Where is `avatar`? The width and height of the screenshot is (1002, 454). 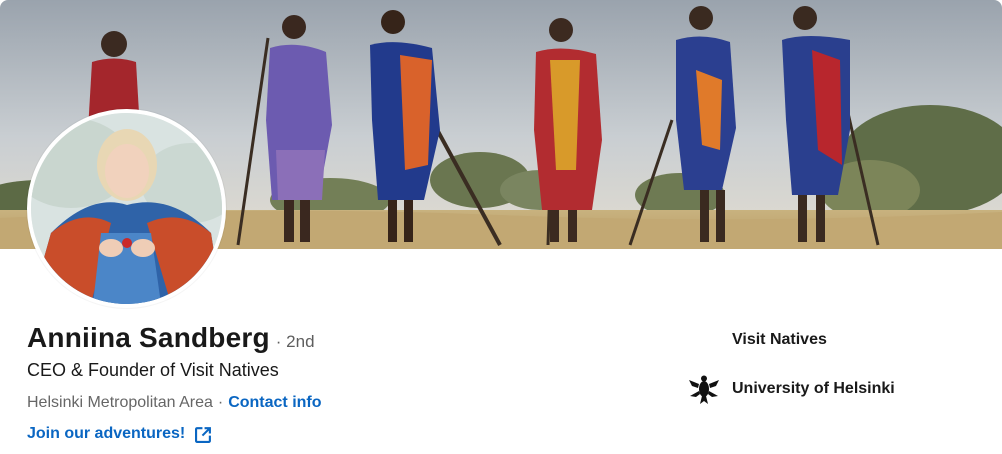
avatar is located at coordinates (126, 208).